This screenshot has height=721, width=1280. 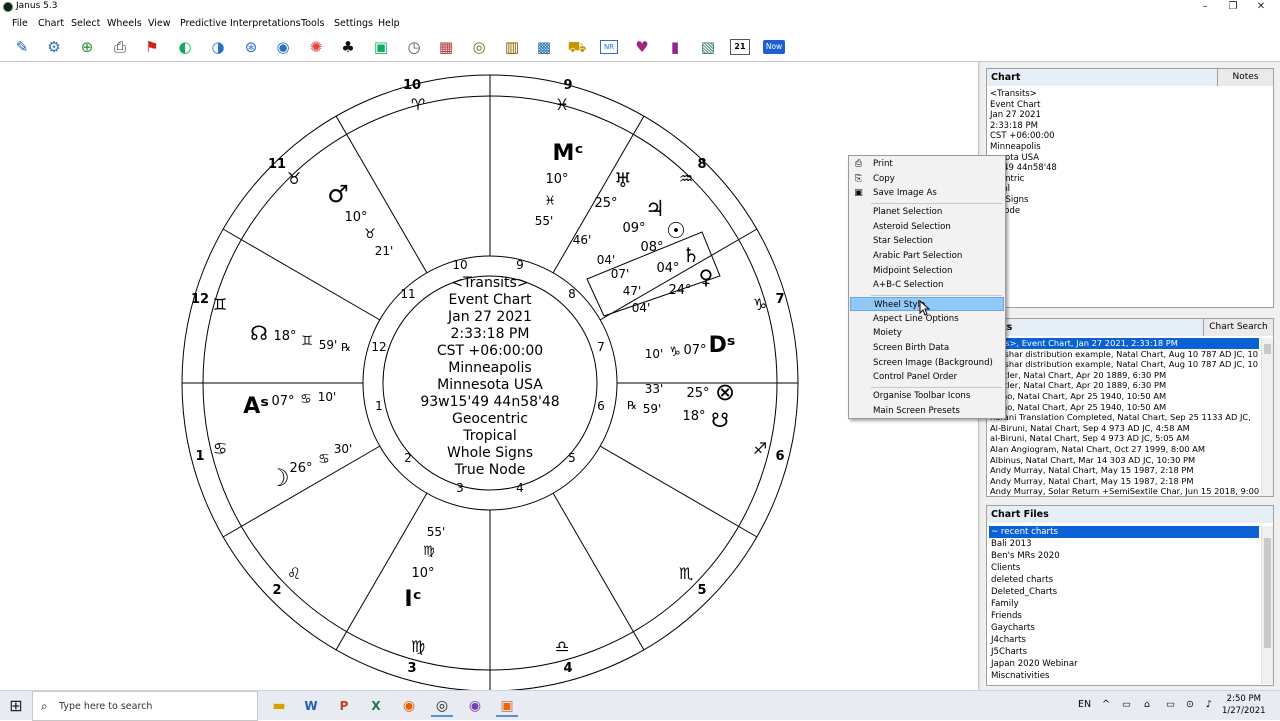 What do you see at coordinates (927, 411) in the screenshot?
I see `menu-item-main-screen-presets: Main Screen Presets` at bounding box center [927, 411].